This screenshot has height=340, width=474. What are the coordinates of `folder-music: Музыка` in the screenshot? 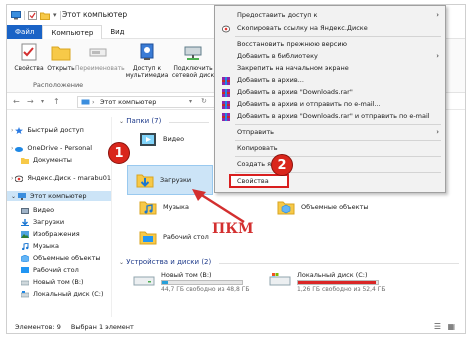 It's located at (164, 207).